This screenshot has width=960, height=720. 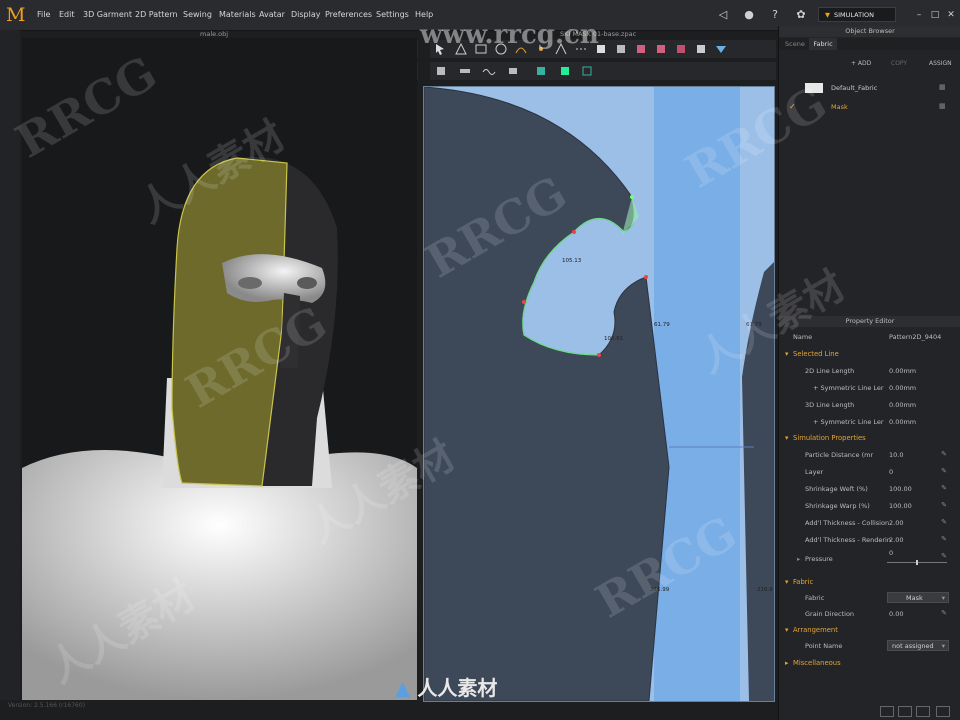 What do you see at coordinates (830, 405) in the screenshot?
I see `prop-label: 3D Line Length` at bounding box center [830, 405].